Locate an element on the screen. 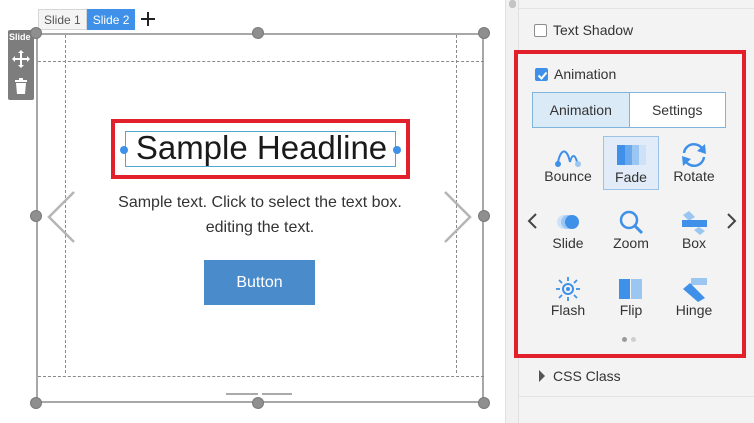 Image resolution: width=754 pixels, height=423 pixels. effect-label: Hinge is located at coordinates (694, 310).